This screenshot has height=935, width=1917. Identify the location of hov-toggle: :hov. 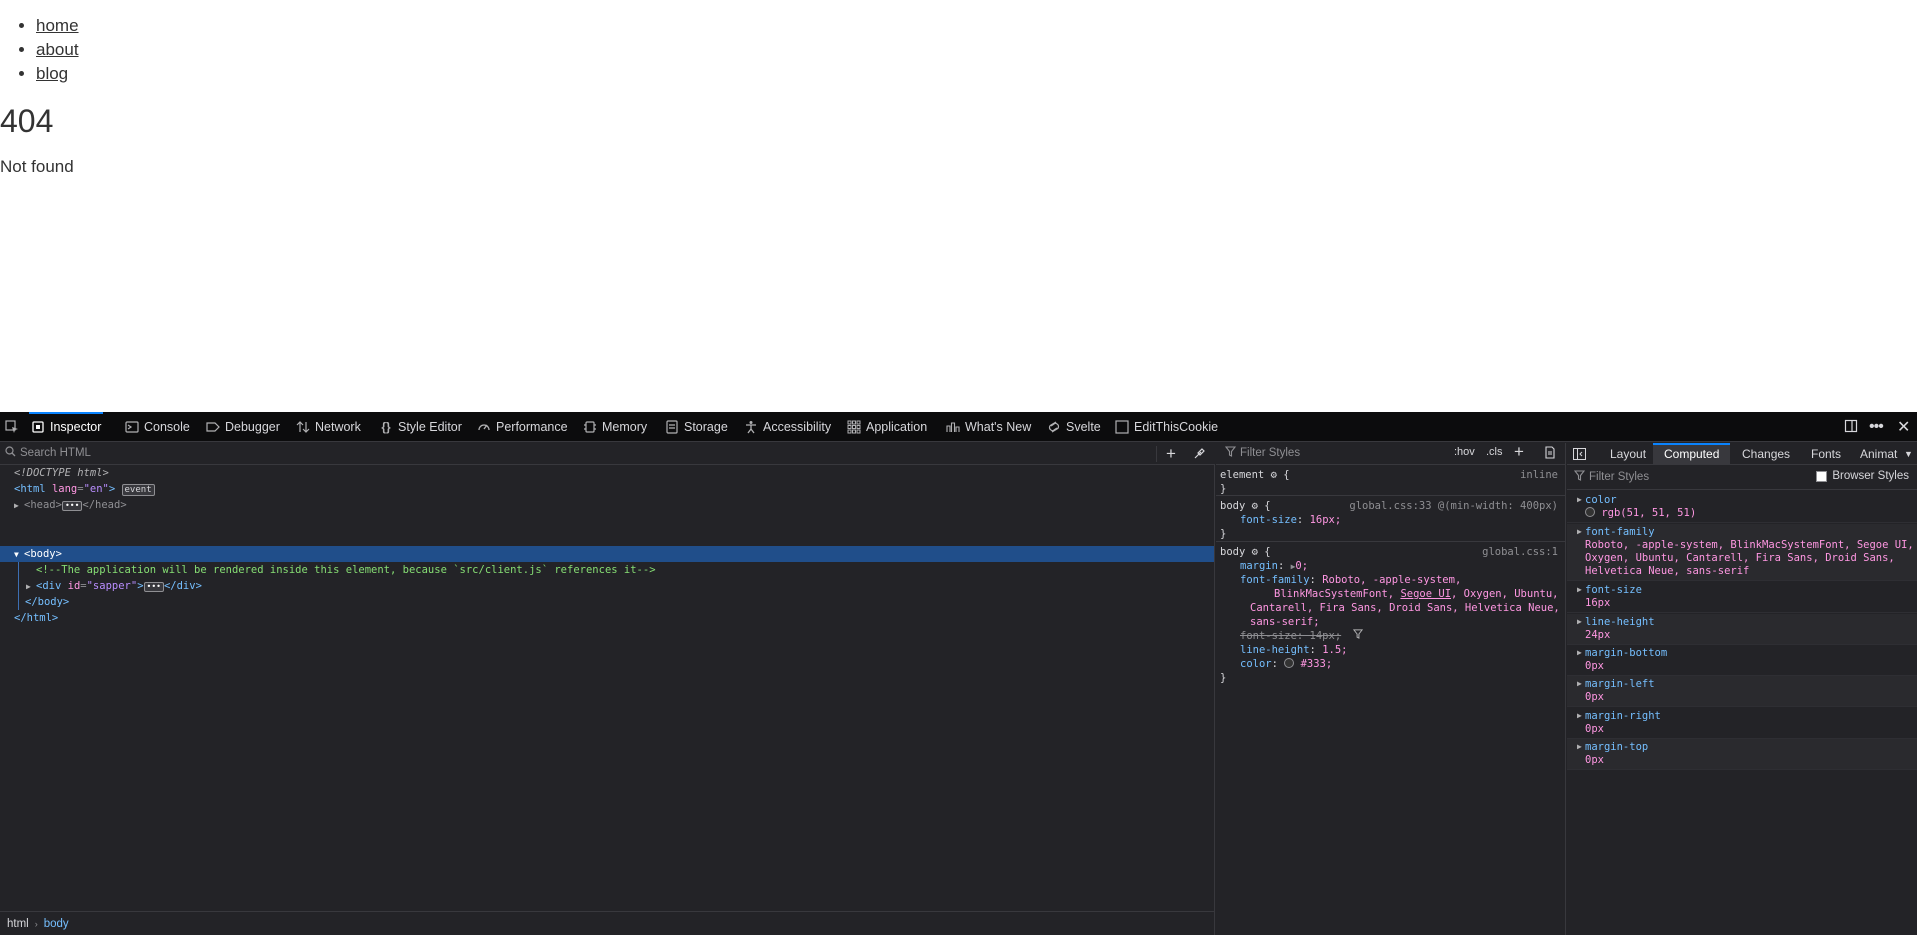
(1464, 452).